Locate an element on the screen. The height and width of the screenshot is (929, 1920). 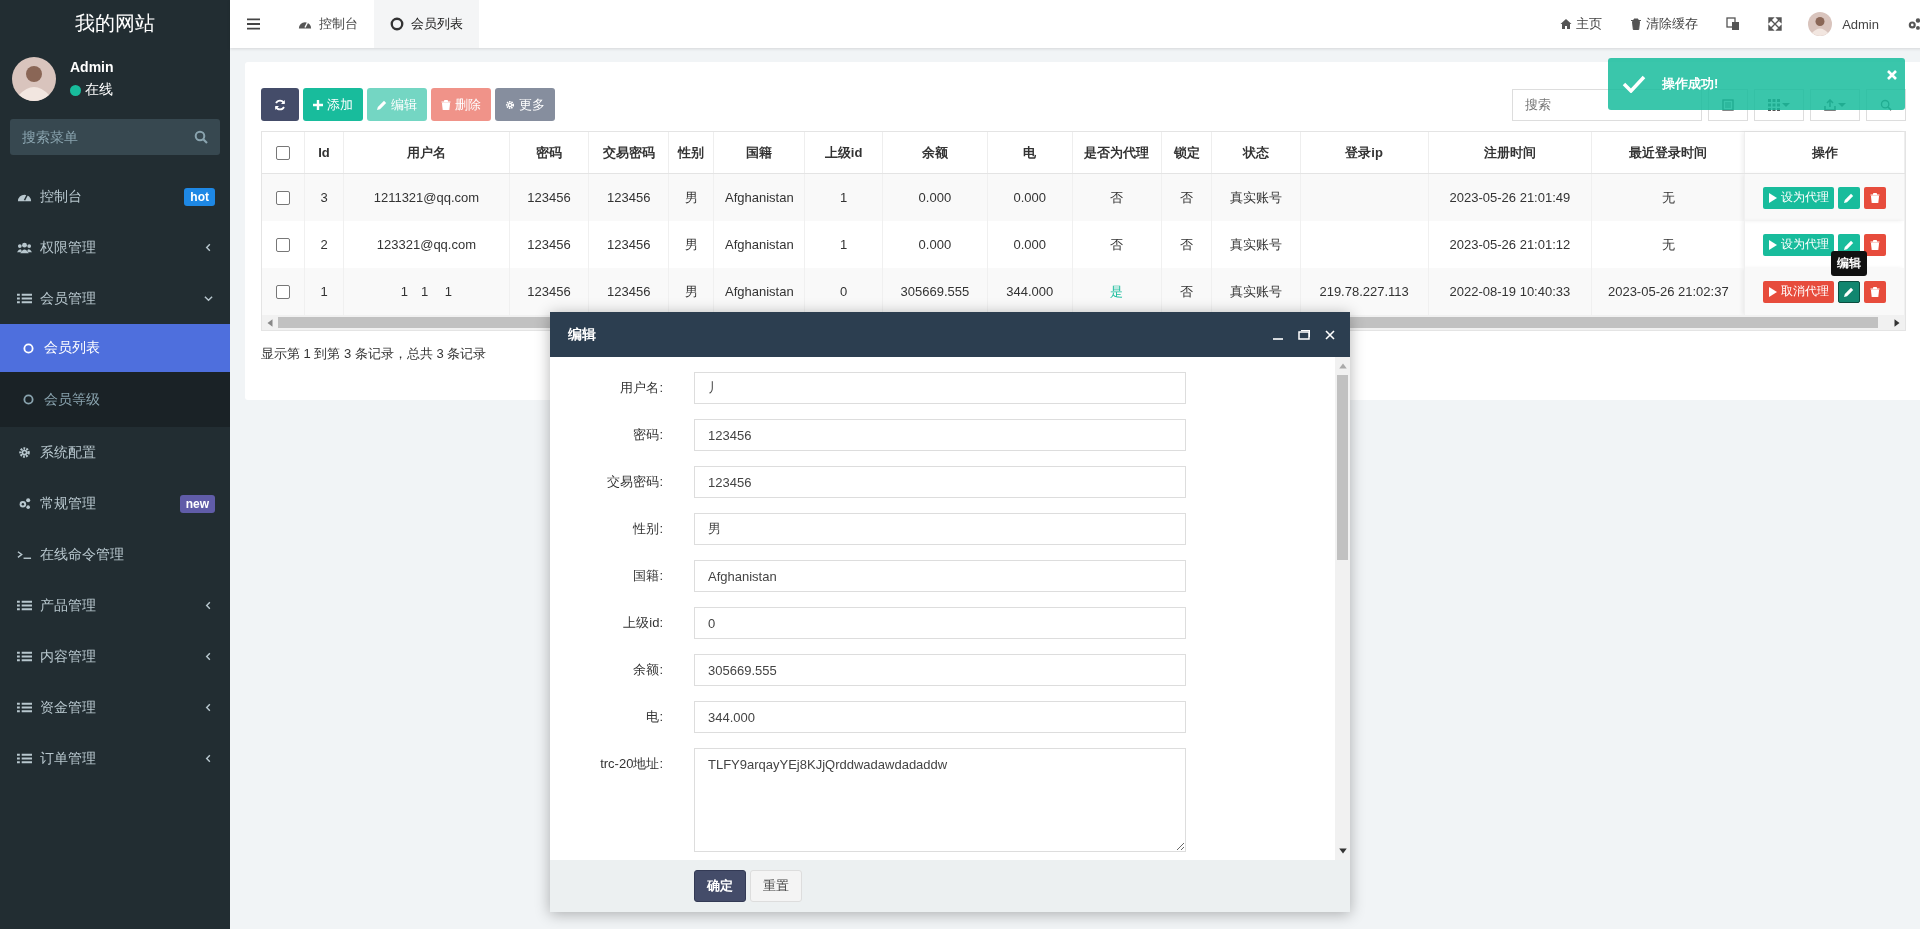
column-header: 上级id is located at coordinates (843, 152).